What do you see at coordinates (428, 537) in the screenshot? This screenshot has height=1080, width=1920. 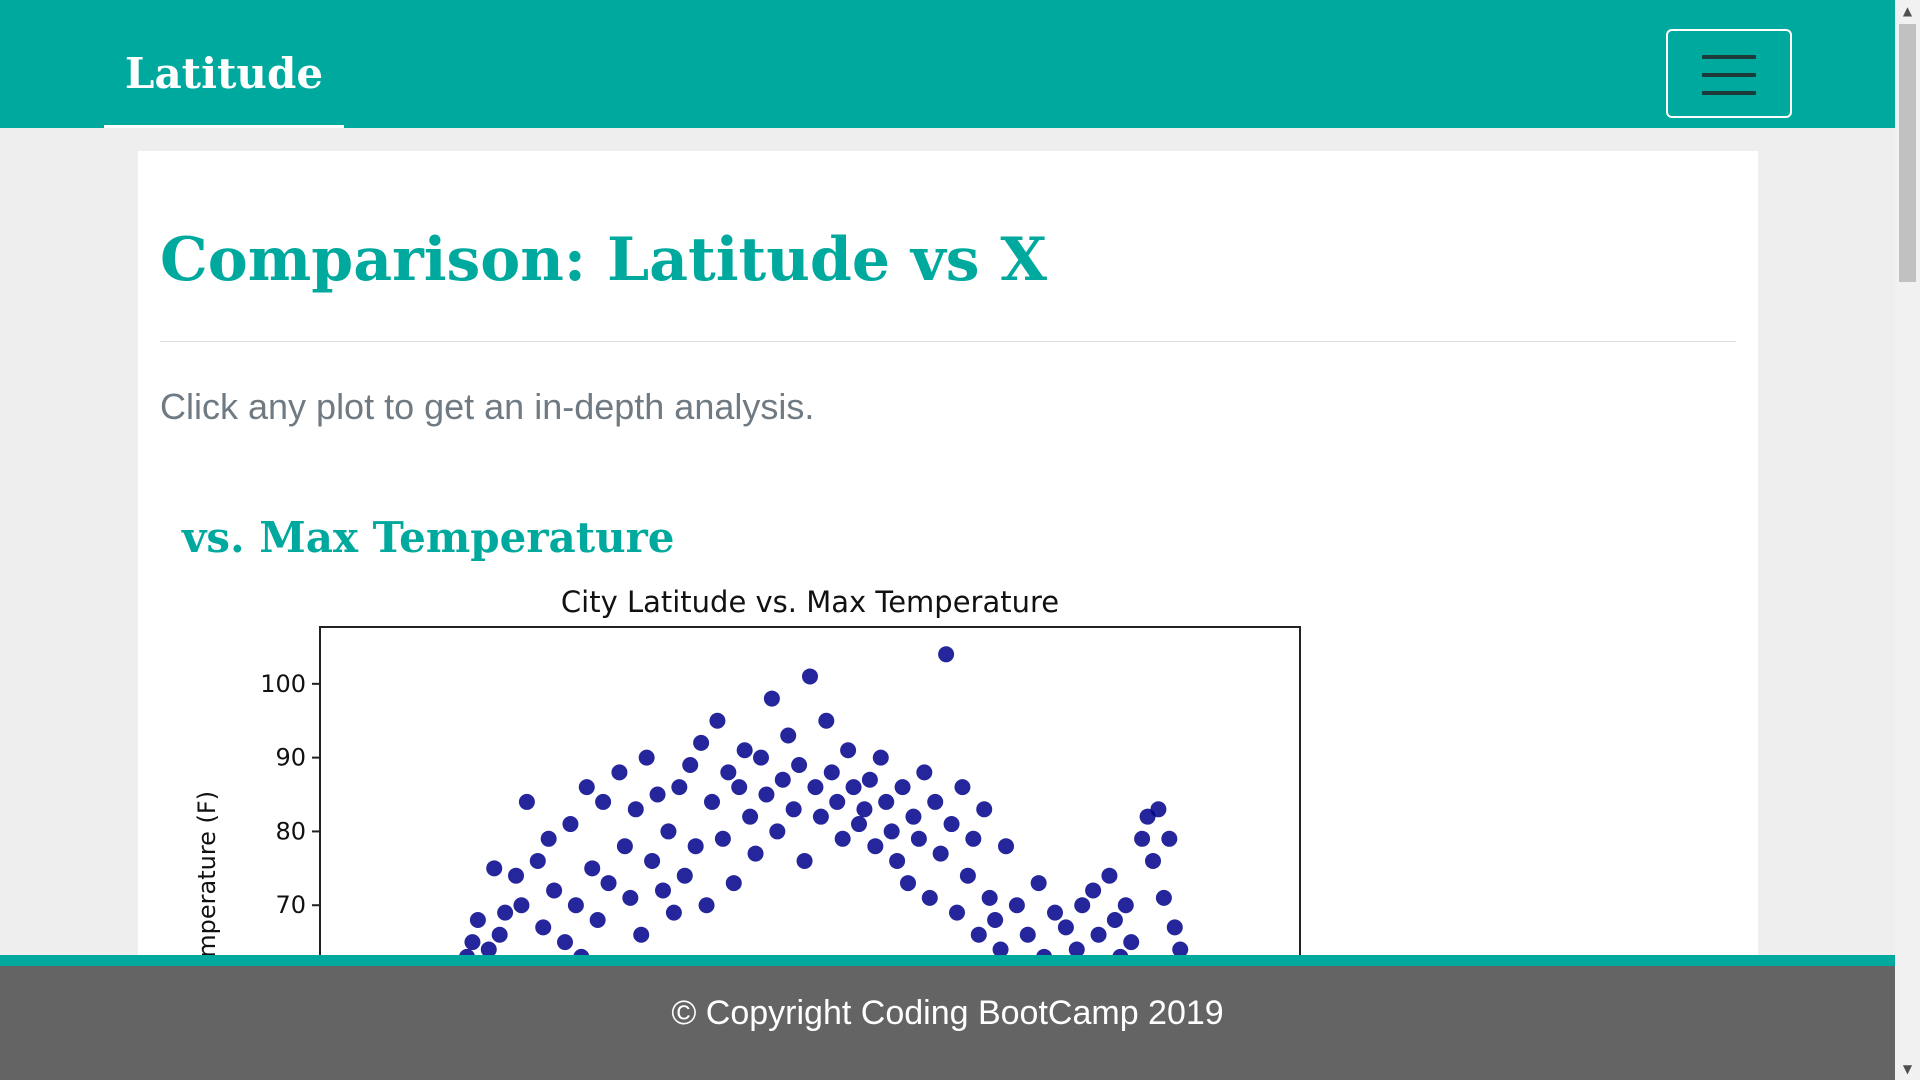 I see `section-title: vs. Max Temperature` at bounding box center [428, 537].